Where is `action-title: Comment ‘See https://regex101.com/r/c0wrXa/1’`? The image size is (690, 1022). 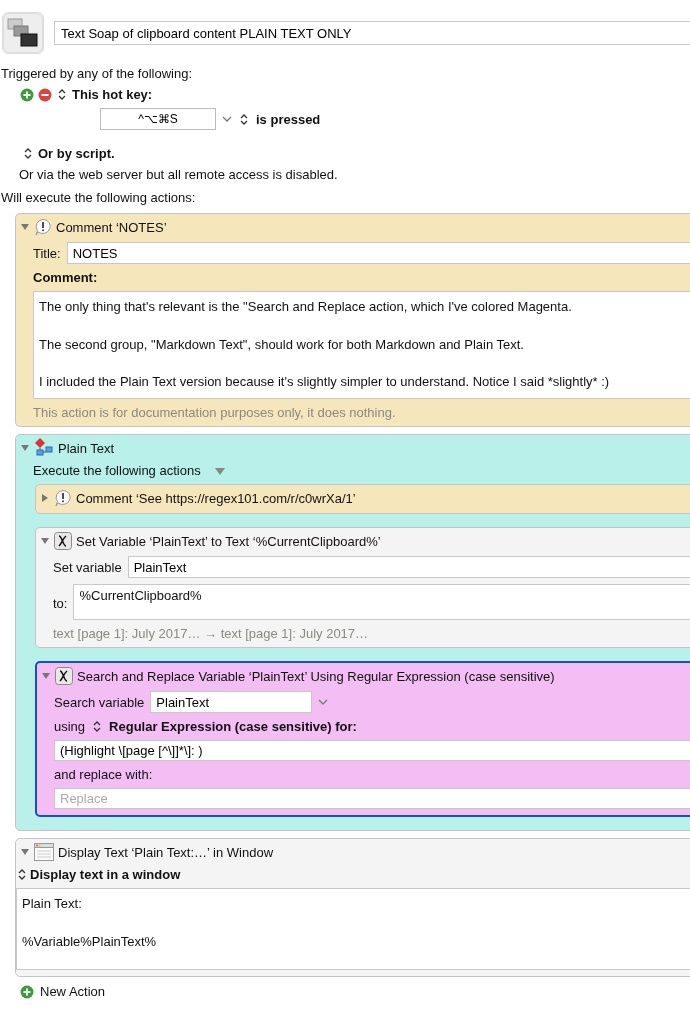
action-title: Comment ‘See https://regex101.com/r/c0wrXa/1’ is located at coordinates (216, 498).